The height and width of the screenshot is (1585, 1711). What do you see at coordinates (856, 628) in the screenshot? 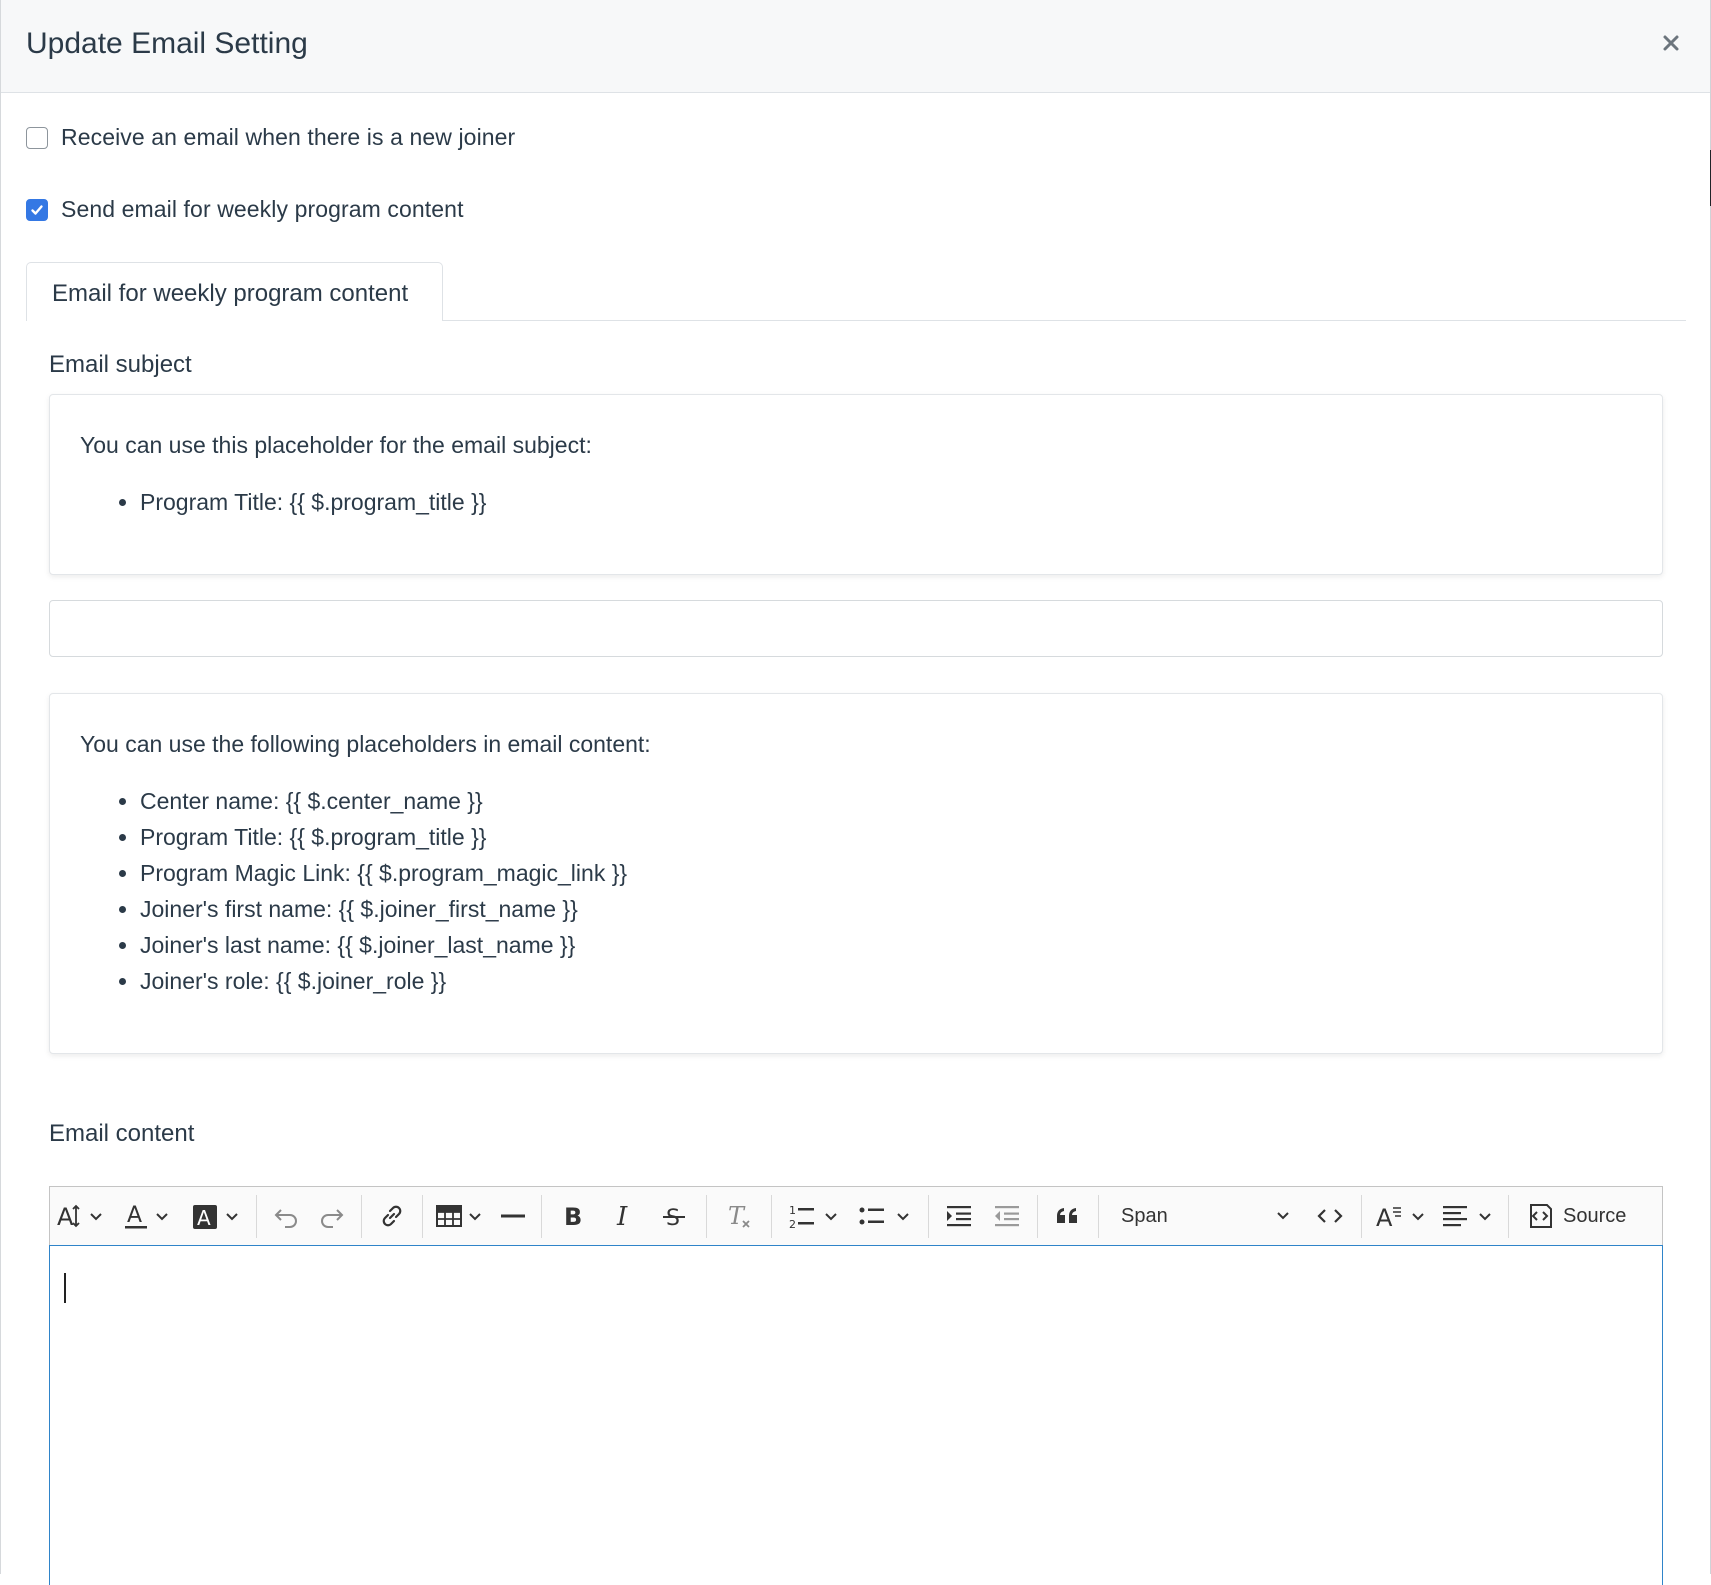
I see `email-subject-input` at bounding box center [856, 628].